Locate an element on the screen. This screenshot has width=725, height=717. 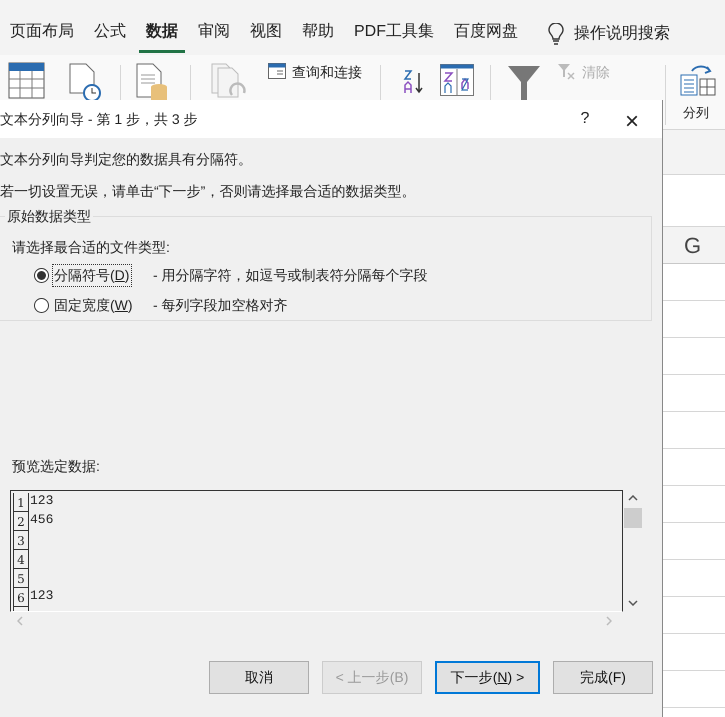
scroll-up-icon is located at coordinates (633, 498).